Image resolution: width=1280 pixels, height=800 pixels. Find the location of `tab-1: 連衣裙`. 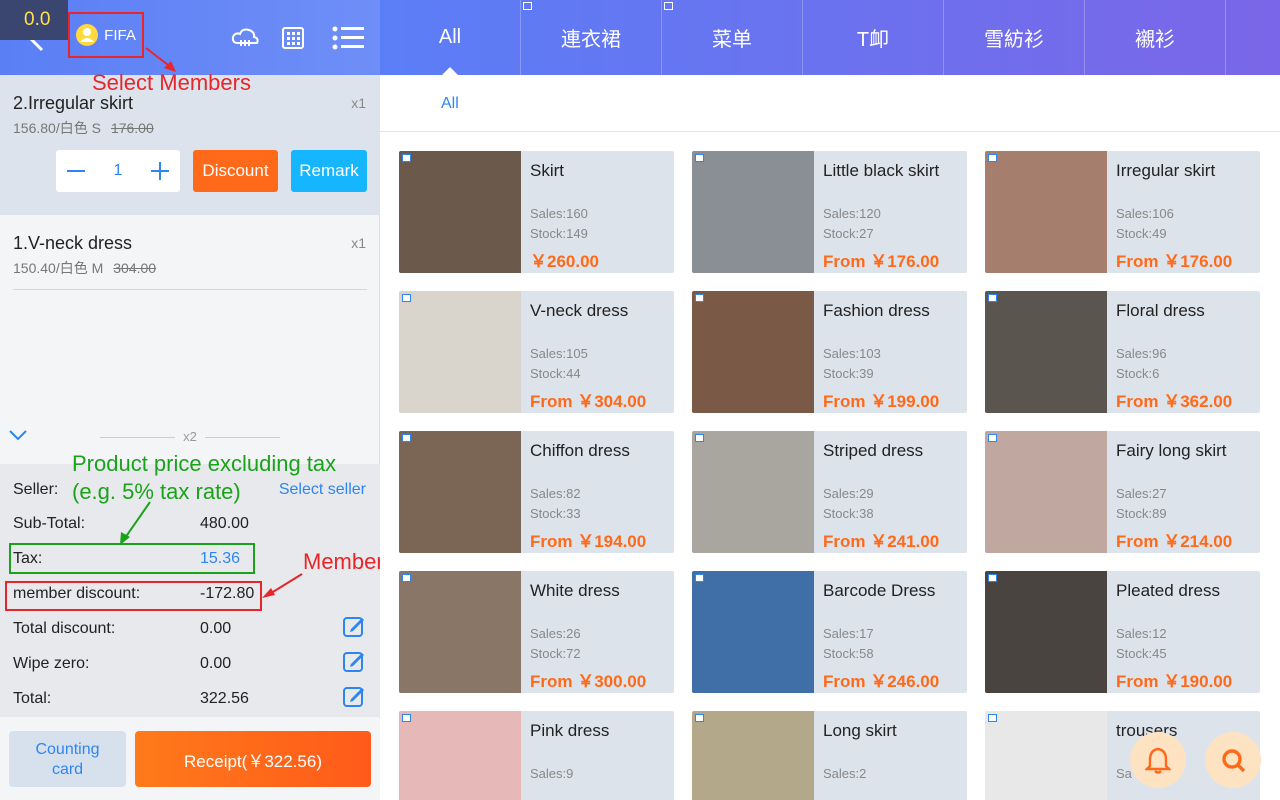

tab-1: 連衣裙 is located at coordinates (591, 37).